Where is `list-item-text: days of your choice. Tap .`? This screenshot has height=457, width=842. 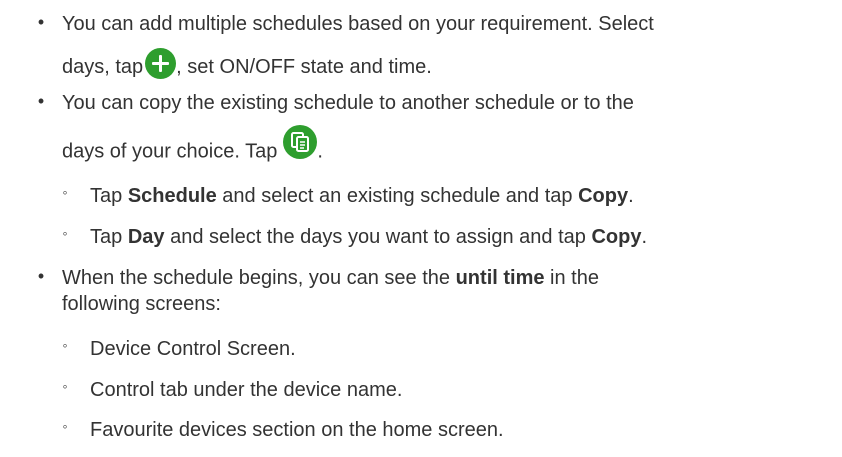
list-item-text: days of your choice. Tap . is located at coordinates (192, 147).